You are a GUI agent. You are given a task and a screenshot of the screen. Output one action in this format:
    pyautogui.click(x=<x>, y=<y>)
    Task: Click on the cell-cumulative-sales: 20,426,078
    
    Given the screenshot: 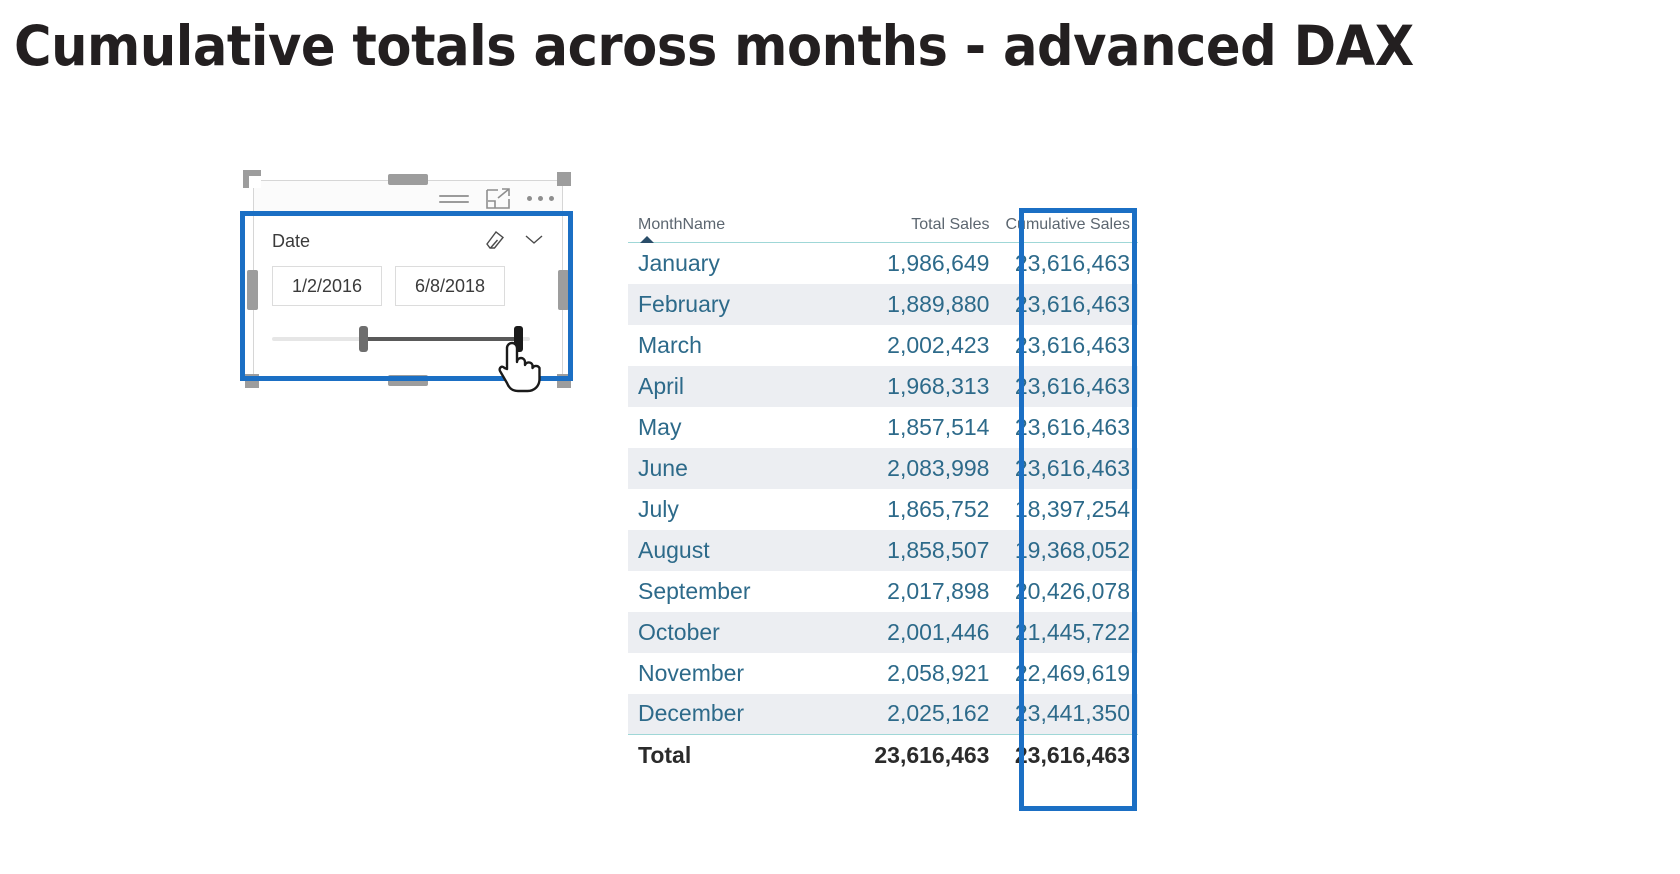 What is the action you would take?
    pyautogui.click(x=1072, y=590)
    